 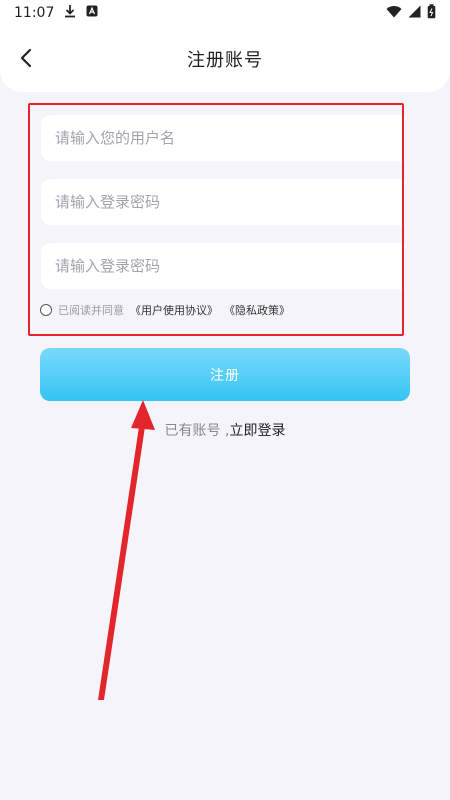 I want to click on user-agreement-link: 《用户使用协议》, so click(x=174, y=310).